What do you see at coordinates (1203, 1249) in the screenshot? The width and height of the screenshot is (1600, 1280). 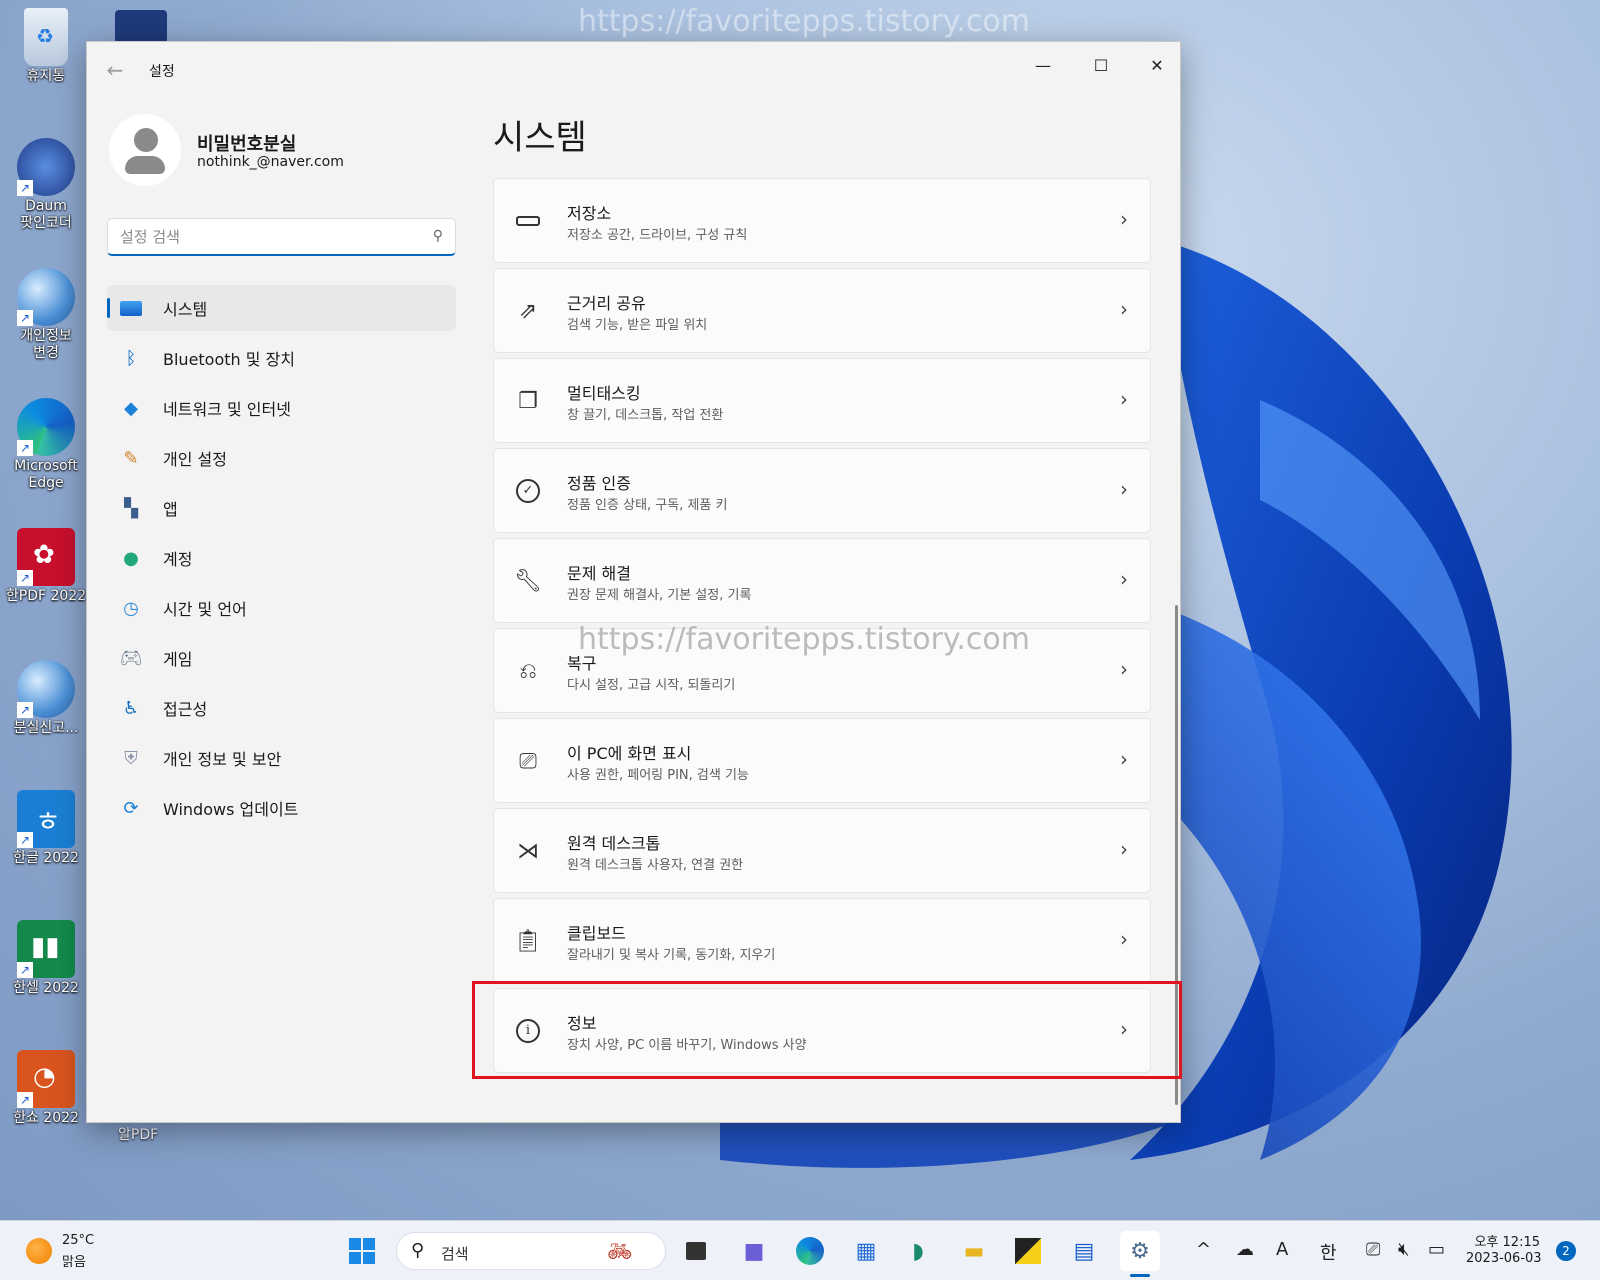 I see `chevron-up-icon: ^` at bounding box center [1203, 1249].